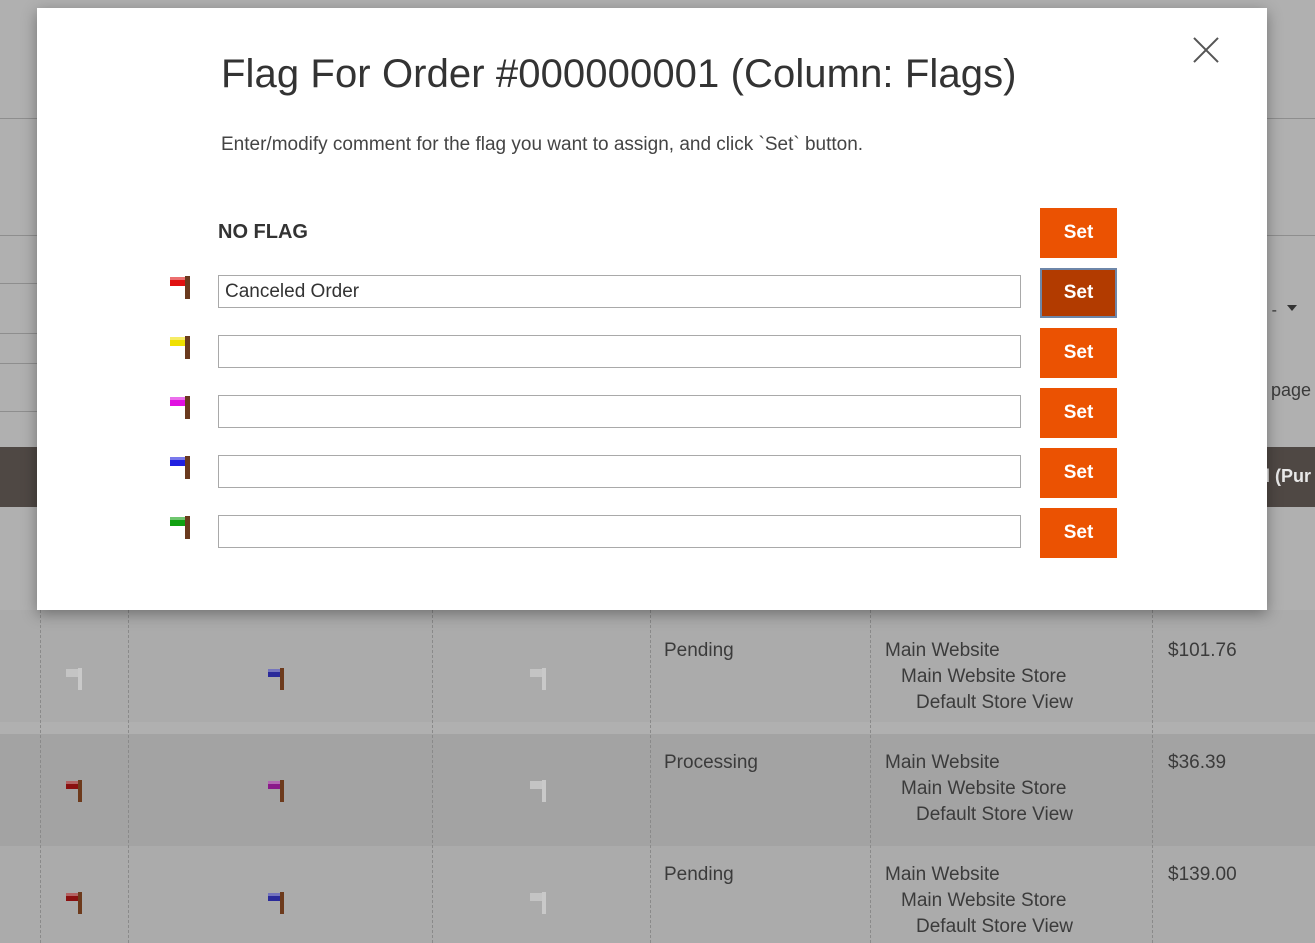 The image size is (1315, 943). Describe the element at coordinates (1078, 473) in the screenshot. I see `set-flag-blue-button: Set` at that location.